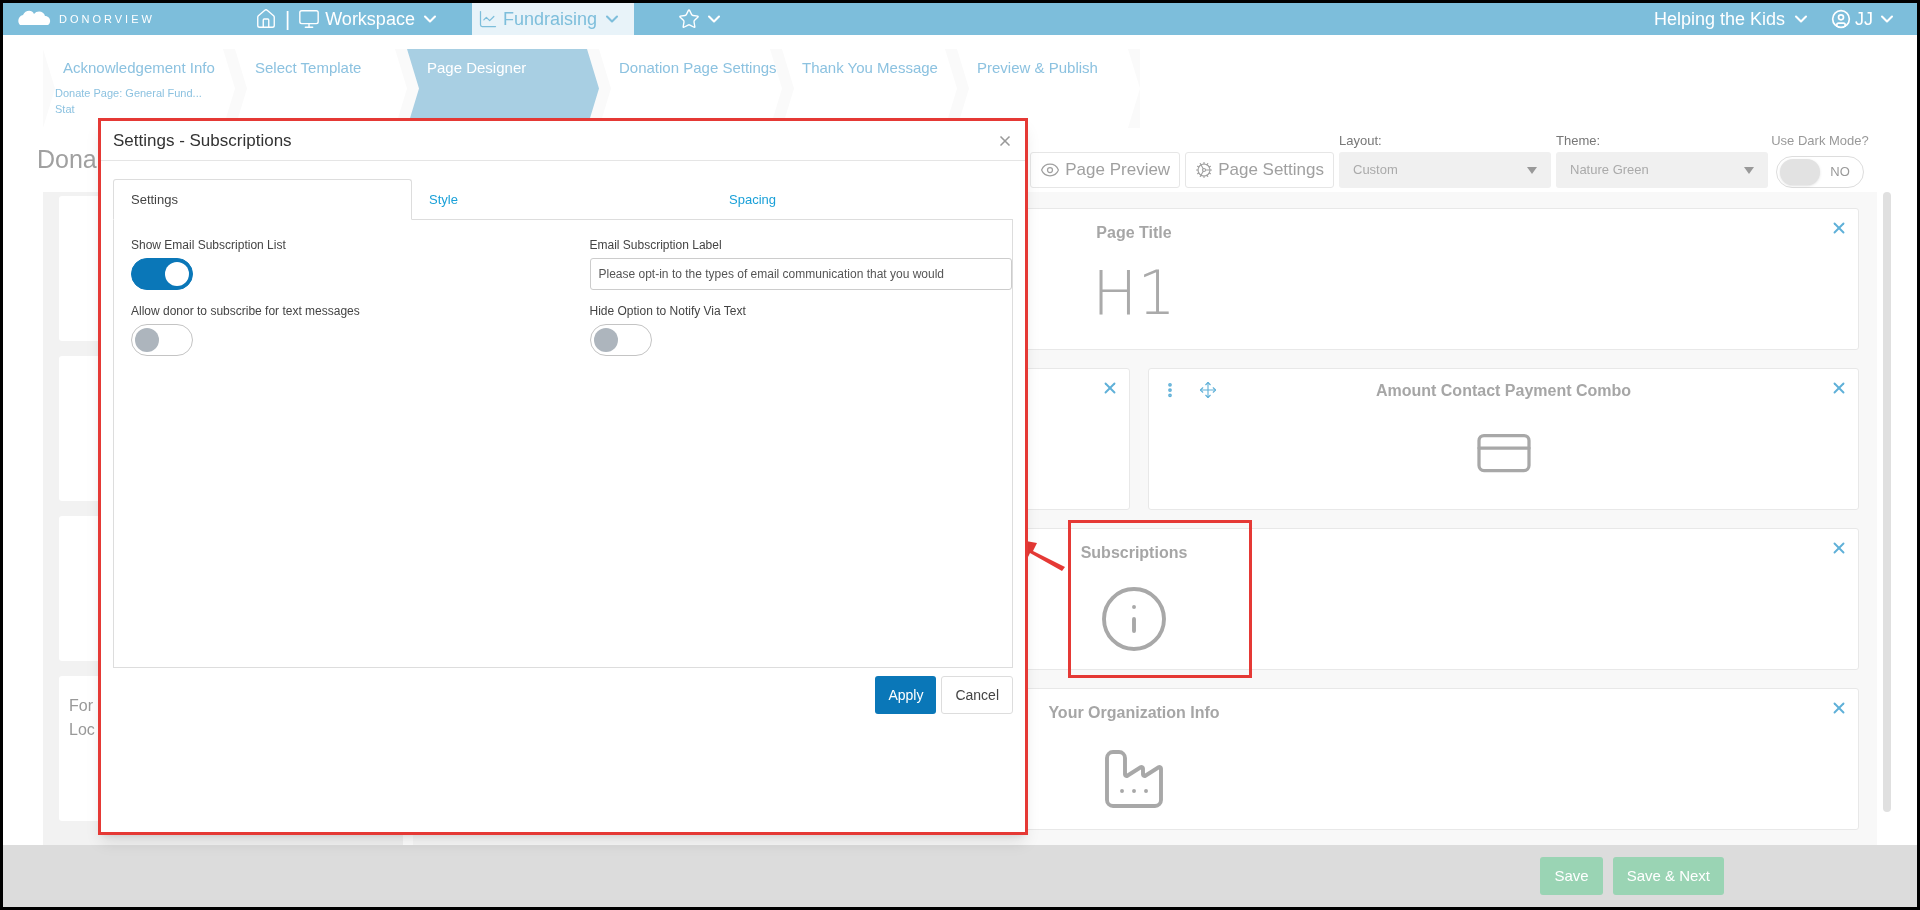  Describe the element at coordinates (309, 19) in the screenshot. I see `monitor-icon` at that location.